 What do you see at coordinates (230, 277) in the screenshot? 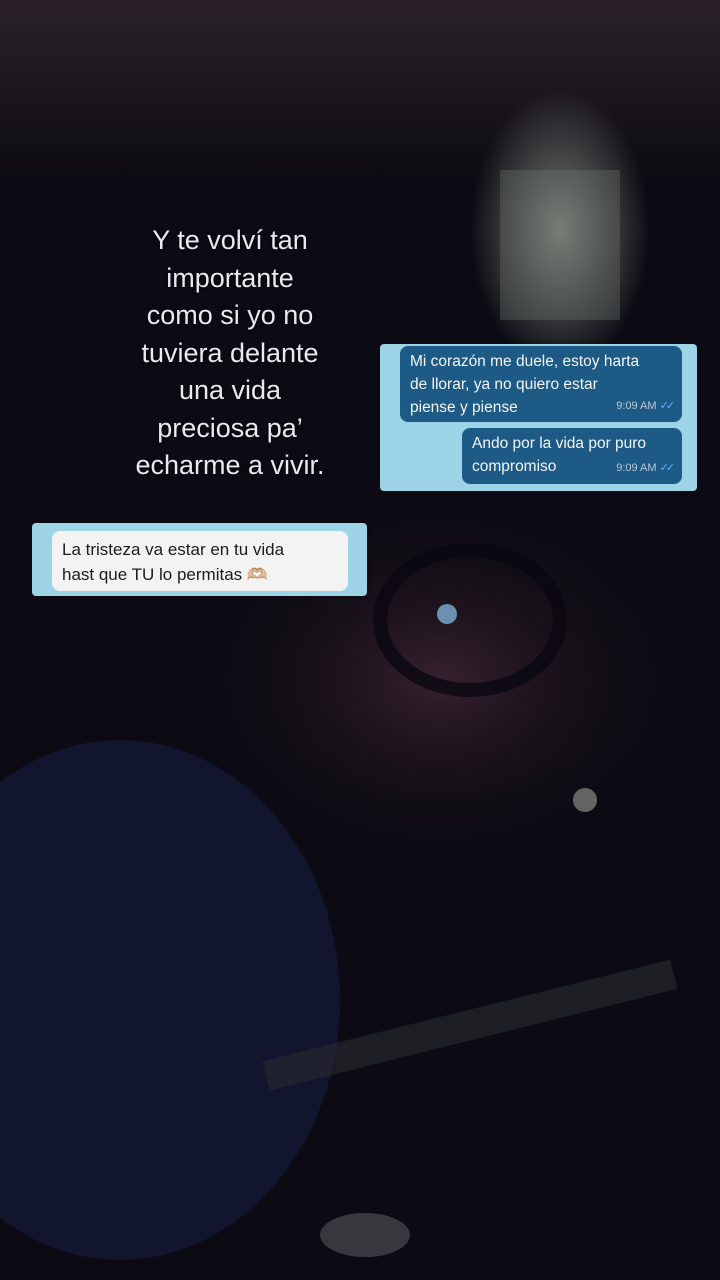
I see `caption-line: importante` at bounding box center [230, 277].